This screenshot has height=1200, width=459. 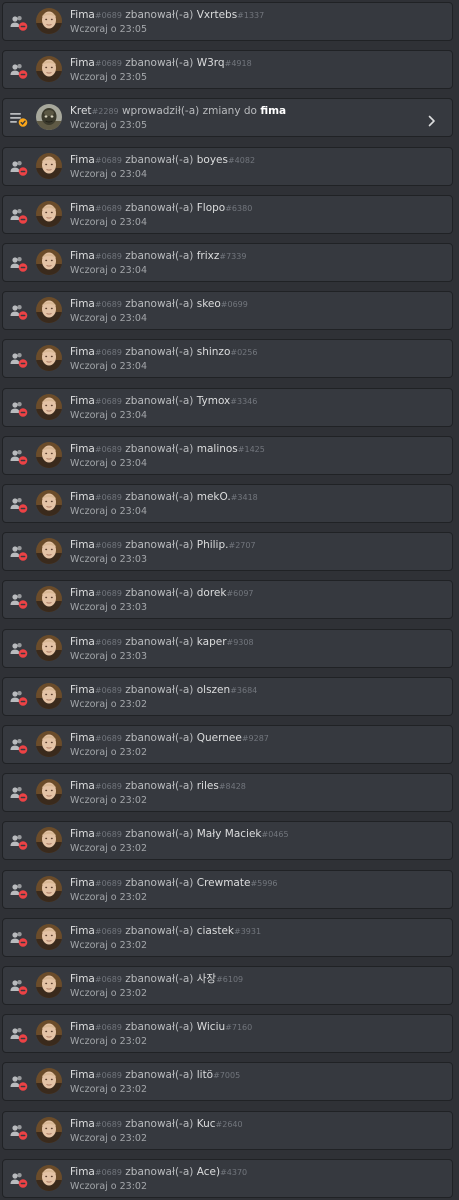 I want to click on actor-name: Kret, so click(x=81, y=111).